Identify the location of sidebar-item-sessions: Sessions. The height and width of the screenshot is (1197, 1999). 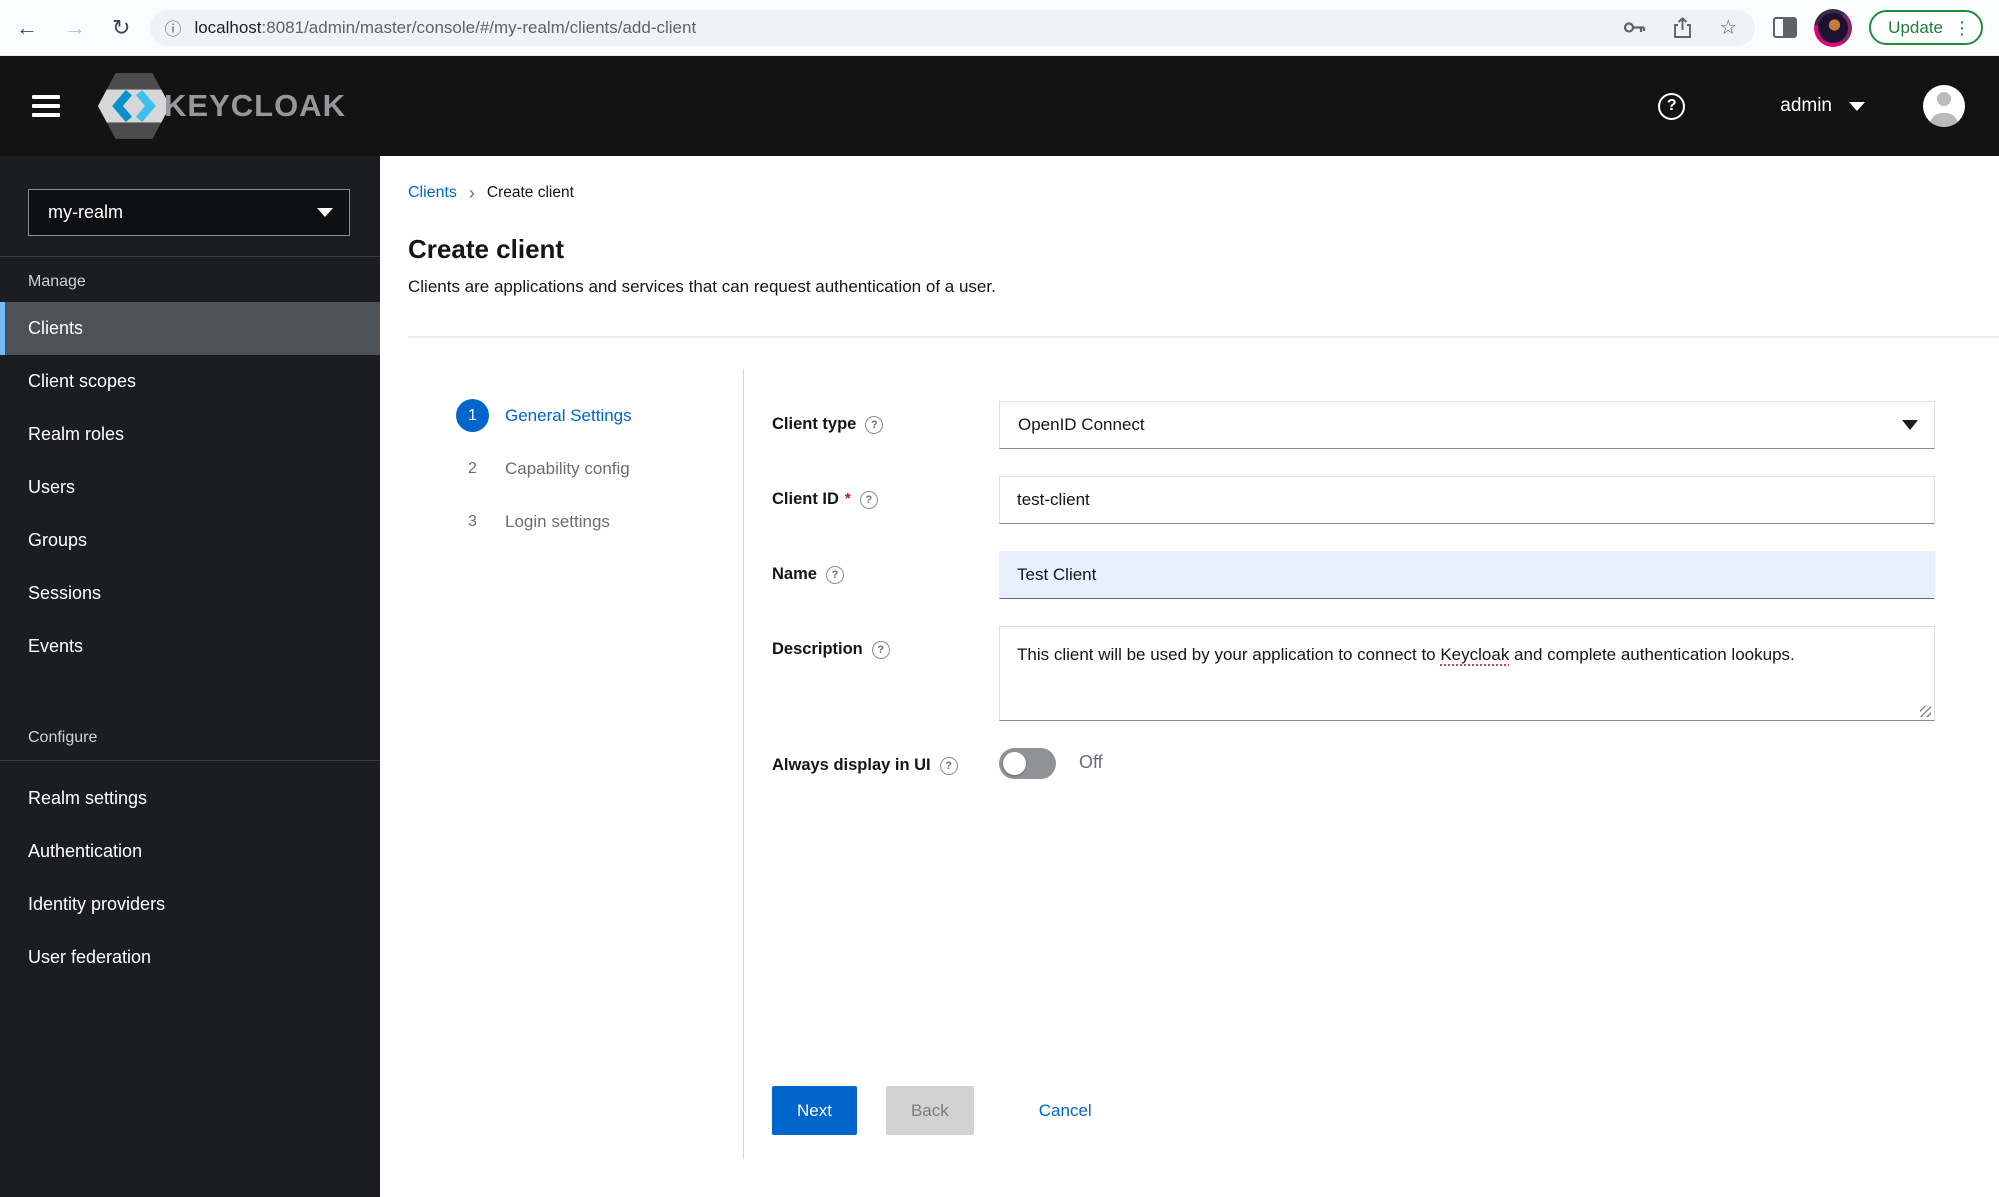
(190, 593).